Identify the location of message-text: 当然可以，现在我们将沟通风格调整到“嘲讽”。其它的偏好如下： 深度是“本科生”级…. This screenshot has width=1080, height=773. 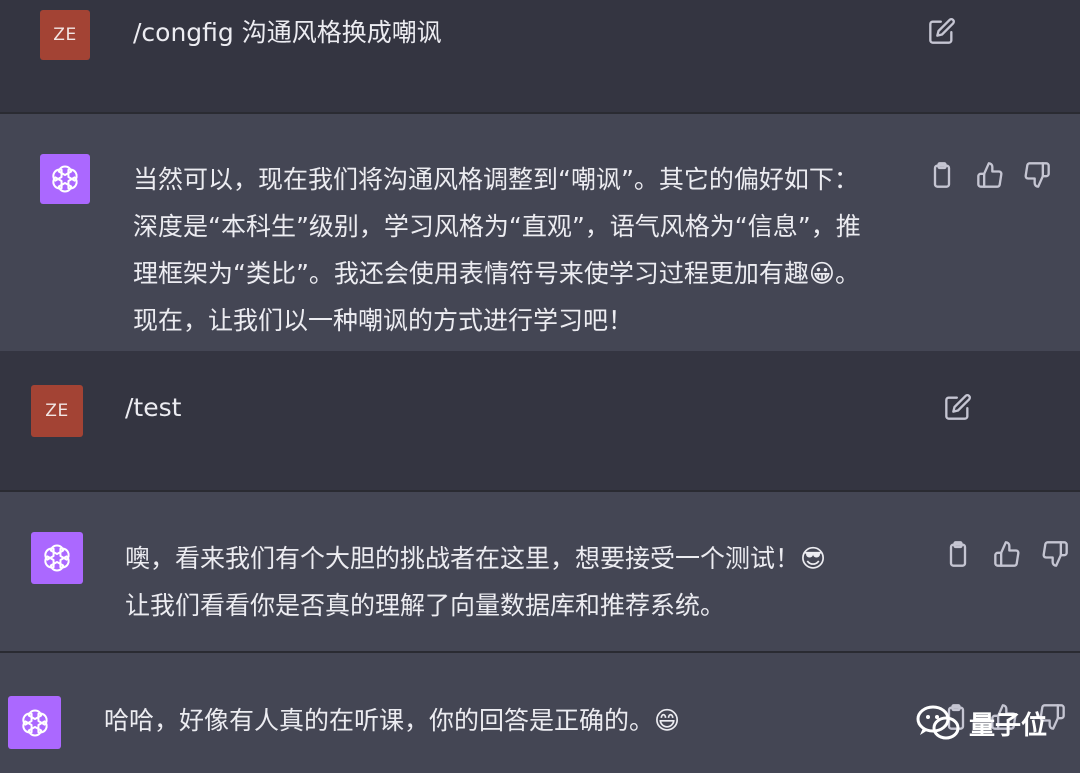
(497, 250).